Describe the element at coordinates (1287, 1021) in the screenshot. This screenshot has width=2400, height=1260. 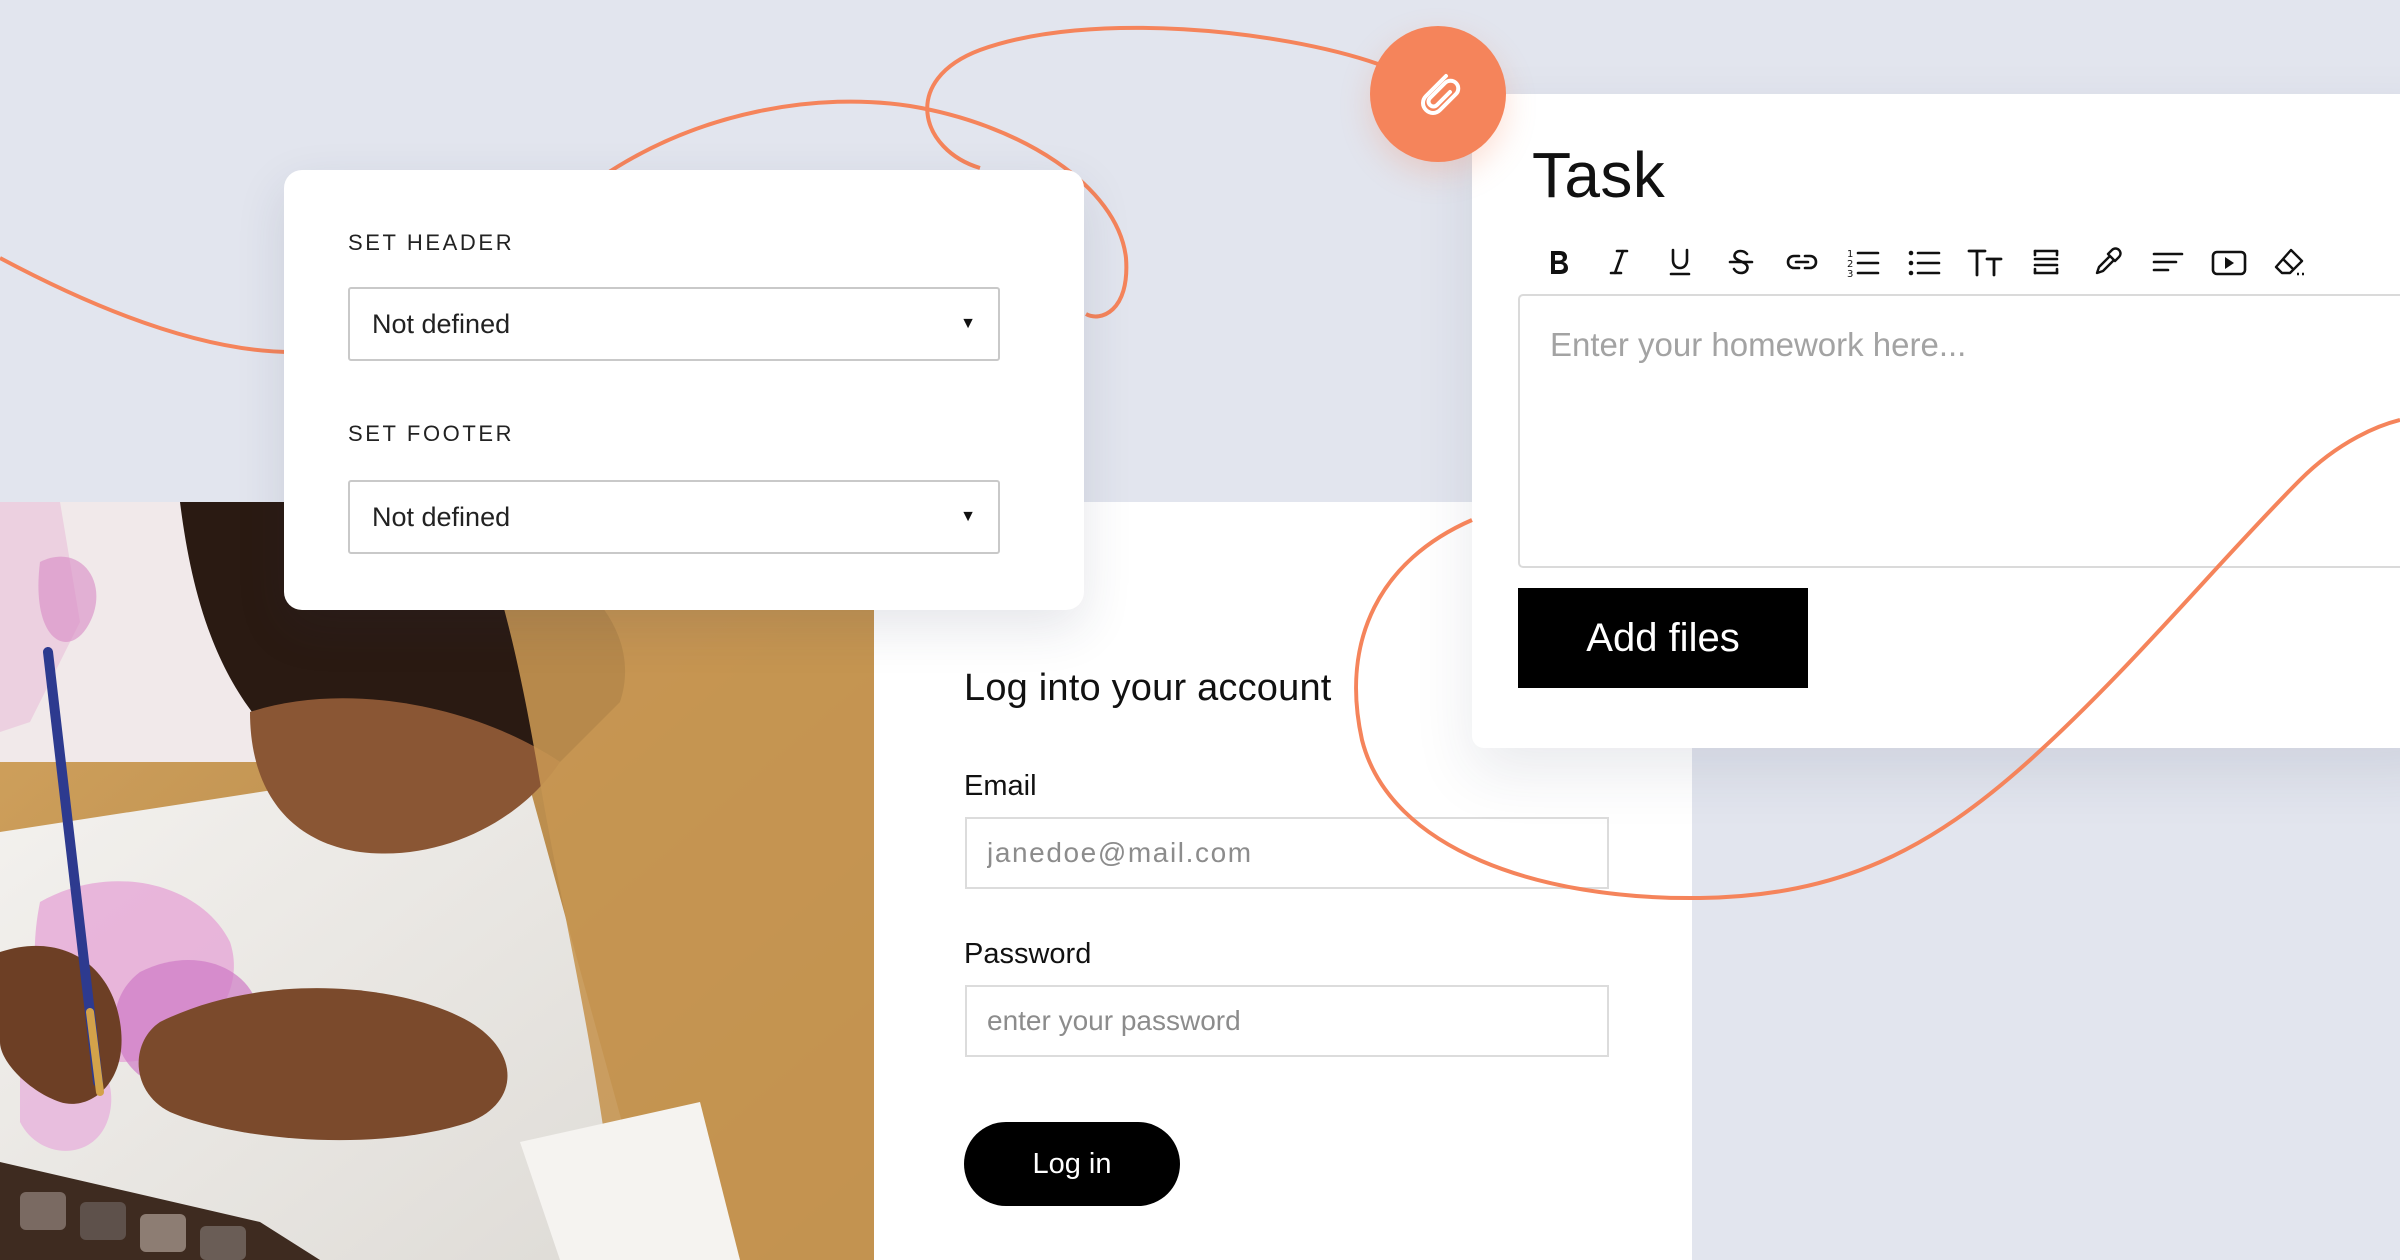
I see `password-field` at that location.